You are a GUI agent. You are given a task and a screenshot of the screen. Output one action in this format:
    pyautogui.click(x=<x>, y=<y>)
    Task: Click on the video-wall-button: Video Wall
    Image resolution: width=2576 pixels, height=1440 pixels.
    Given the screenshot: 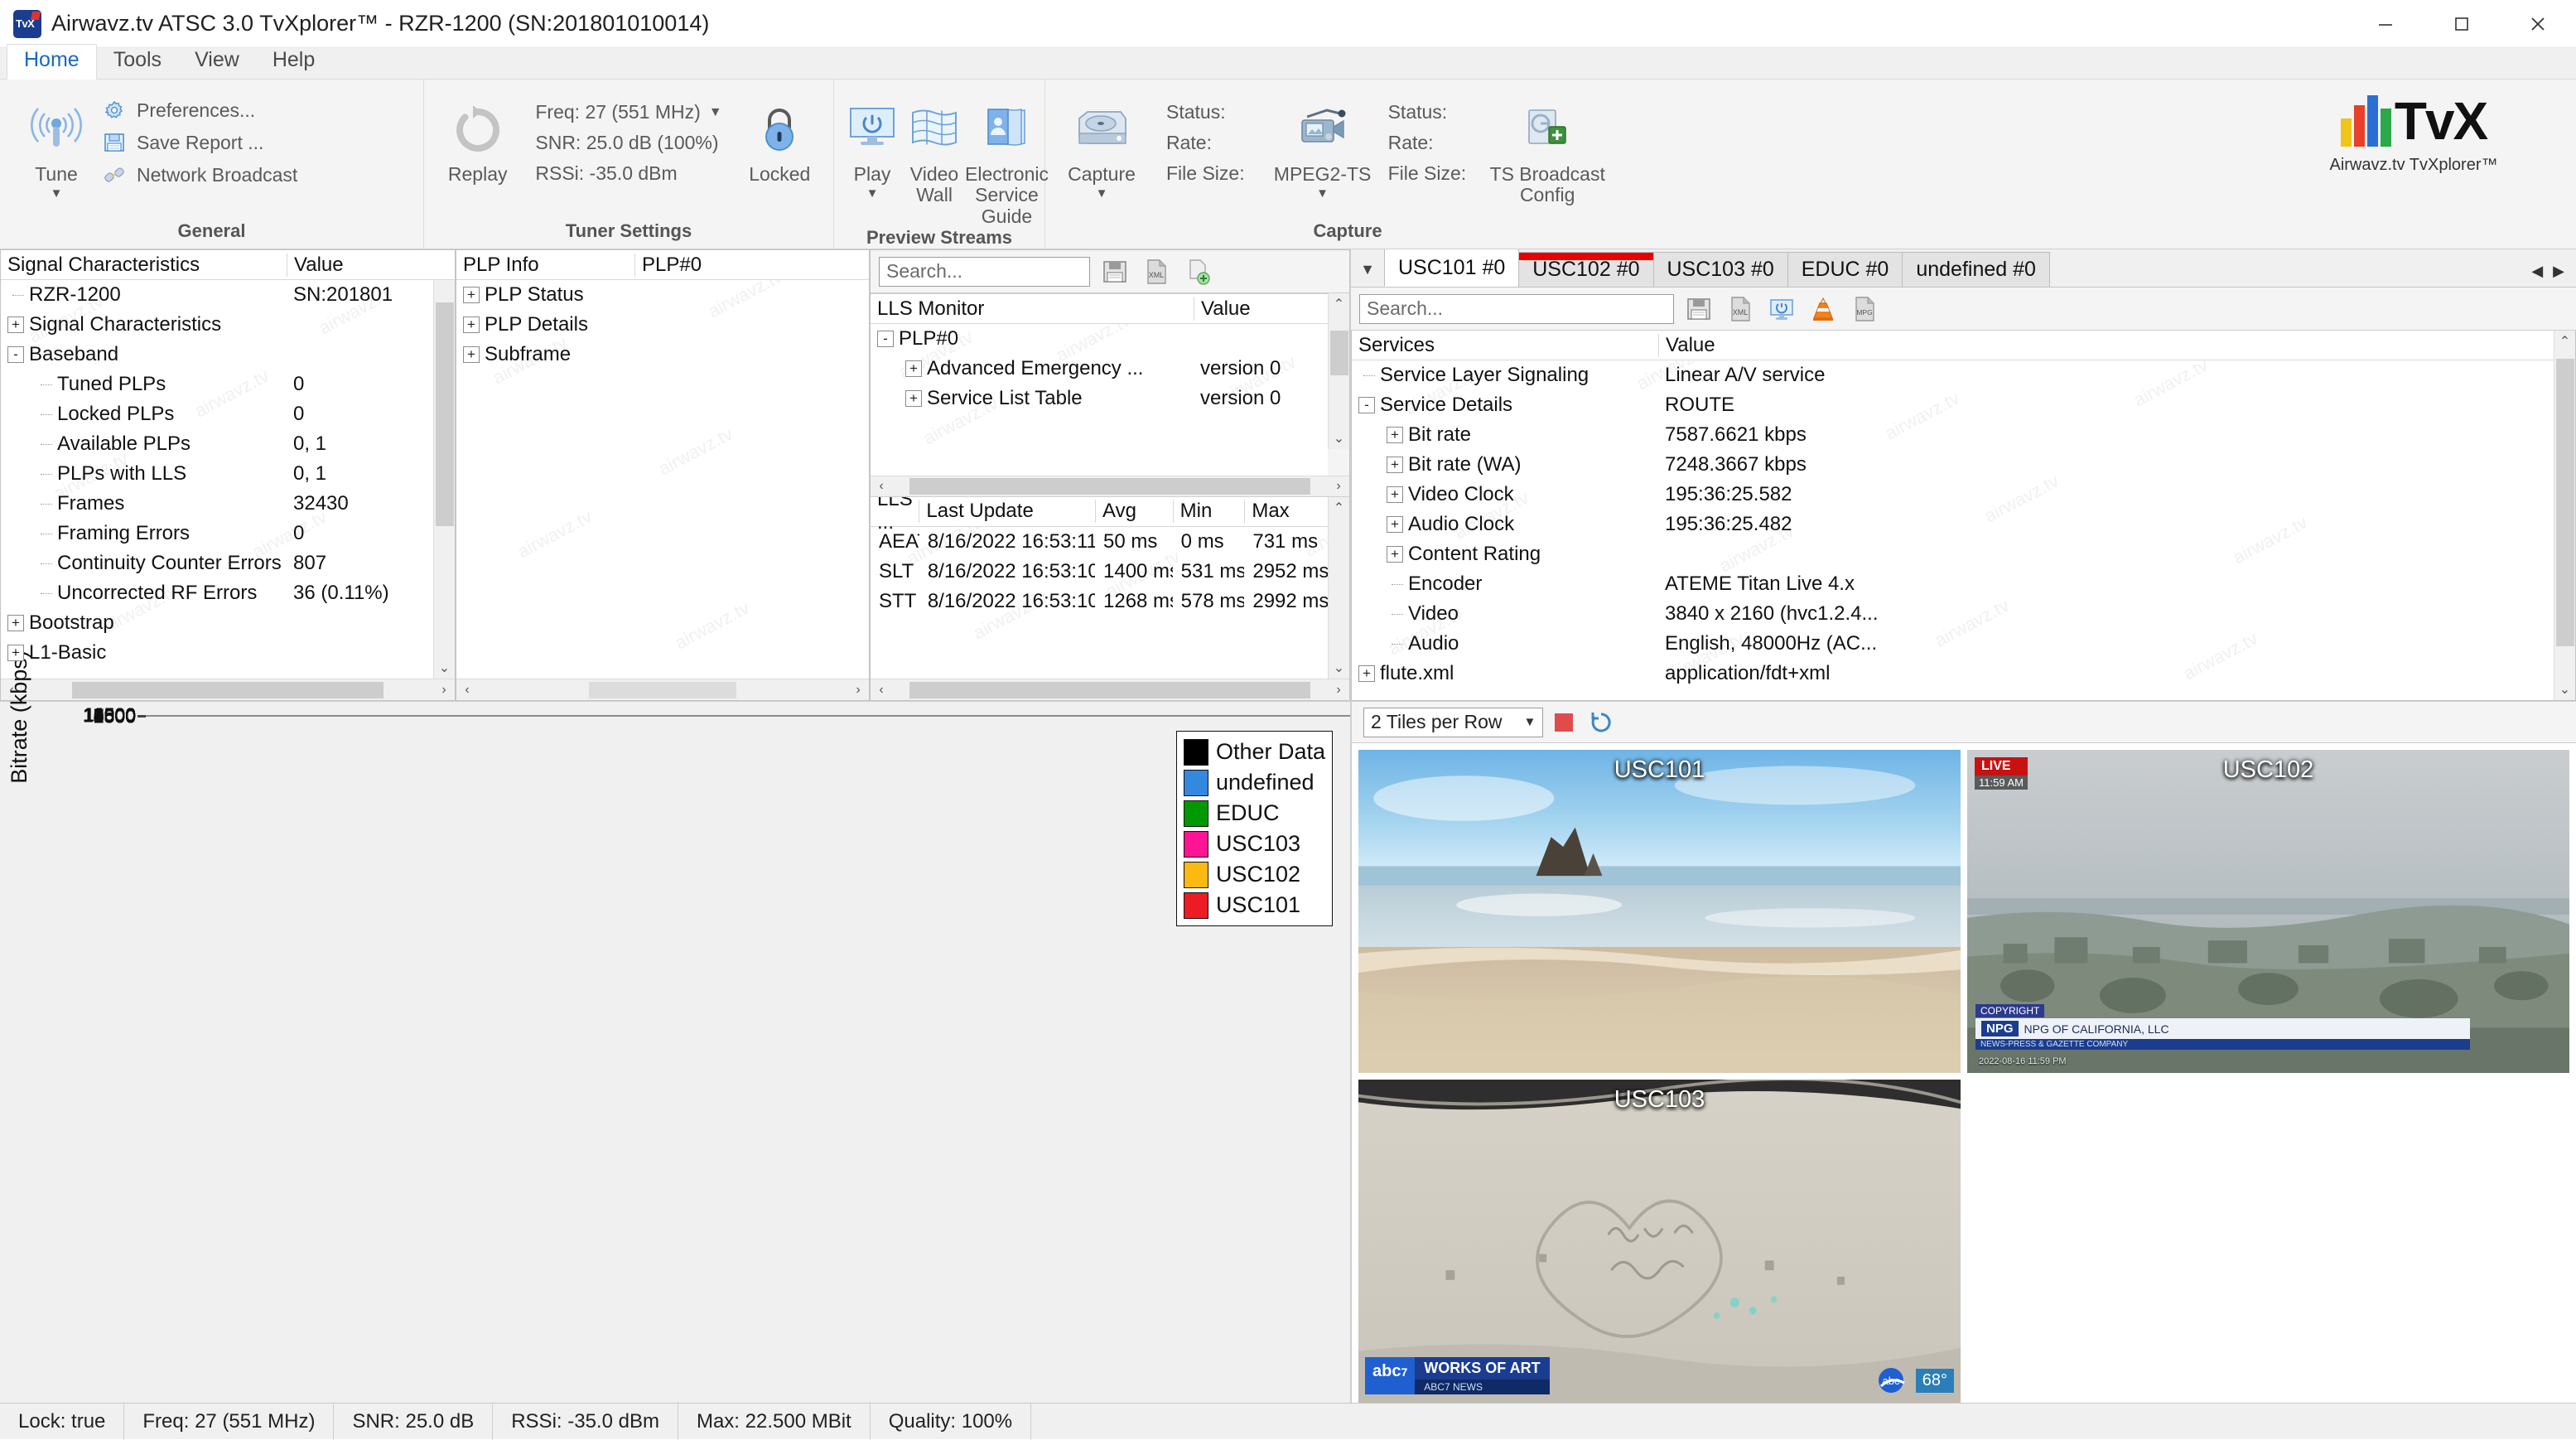 What is the action you would take?
    pyautogui.click(x=935, y=147)
    